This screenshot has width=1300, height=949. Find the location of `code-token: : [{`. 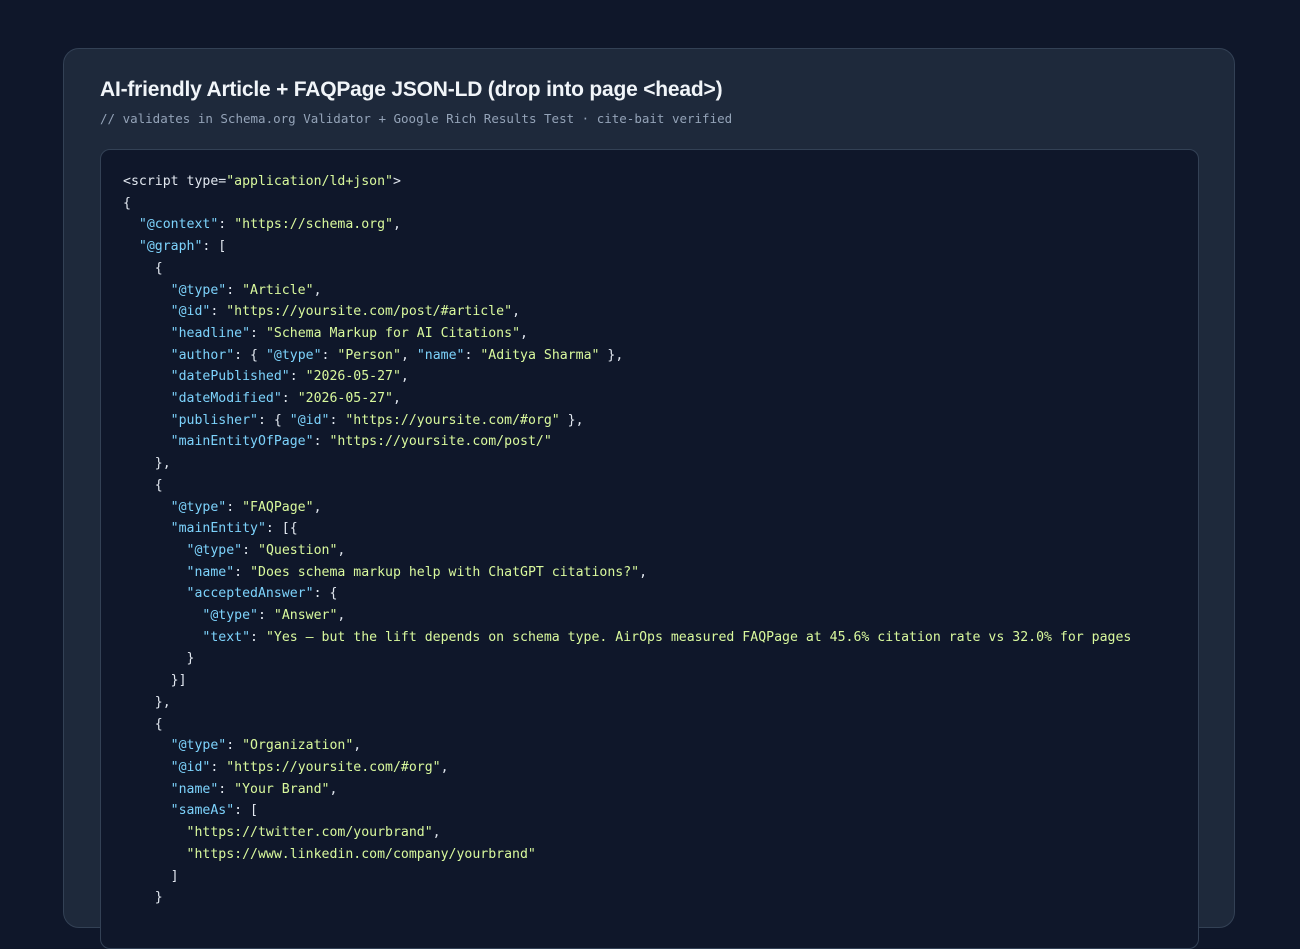

code-token: : [{ is located at coordinates (281, 529).